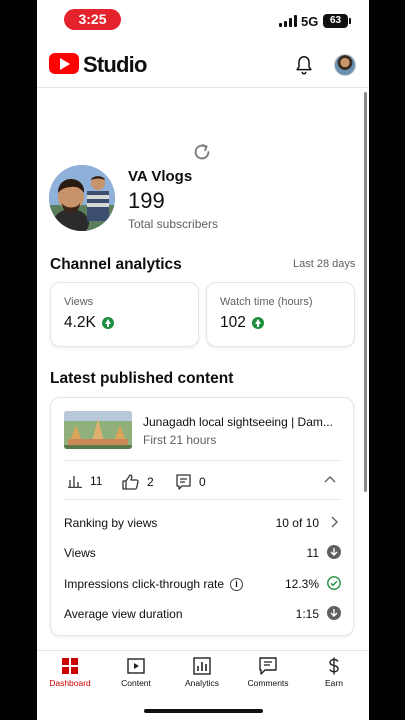 The width and height of the screenshot is (405, 720). I want to click on channel-avatar, so click(82, 198).